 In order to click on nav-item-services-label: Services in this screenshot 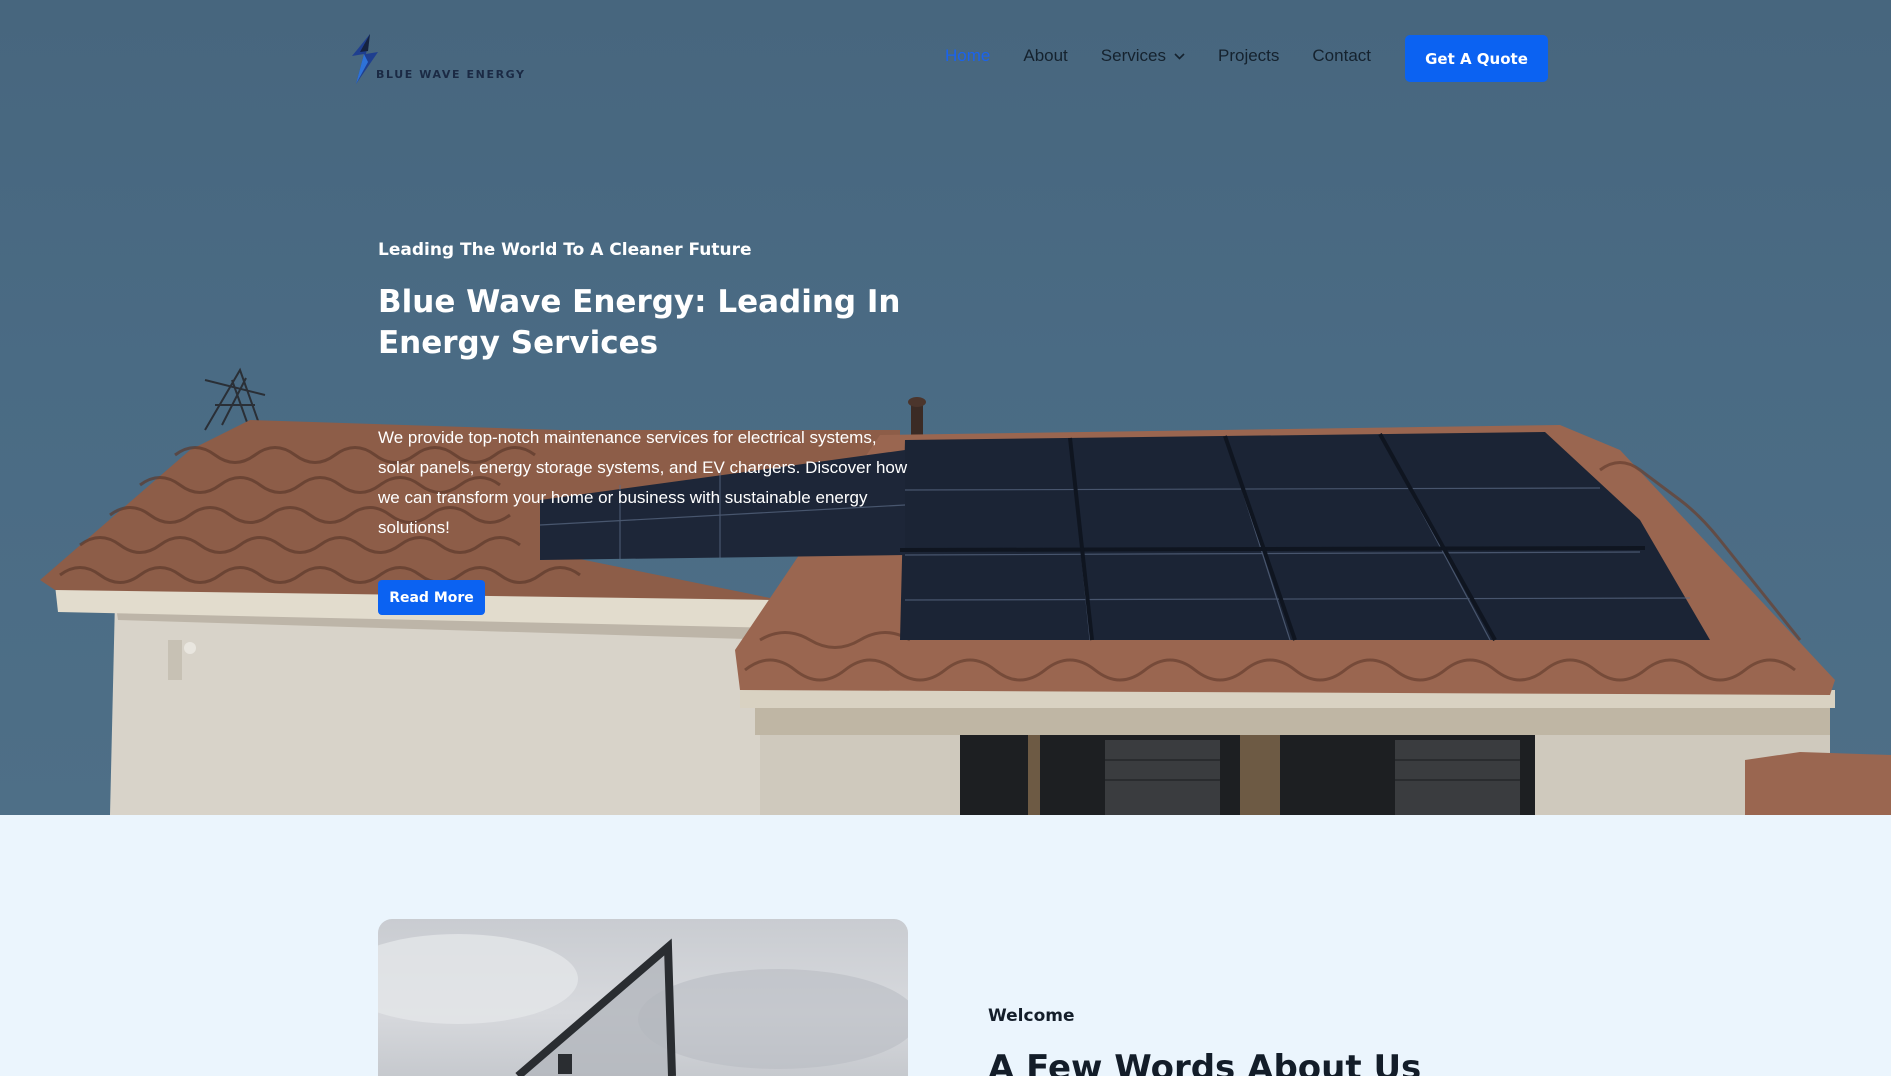, I will do `click(1133, 55)`.